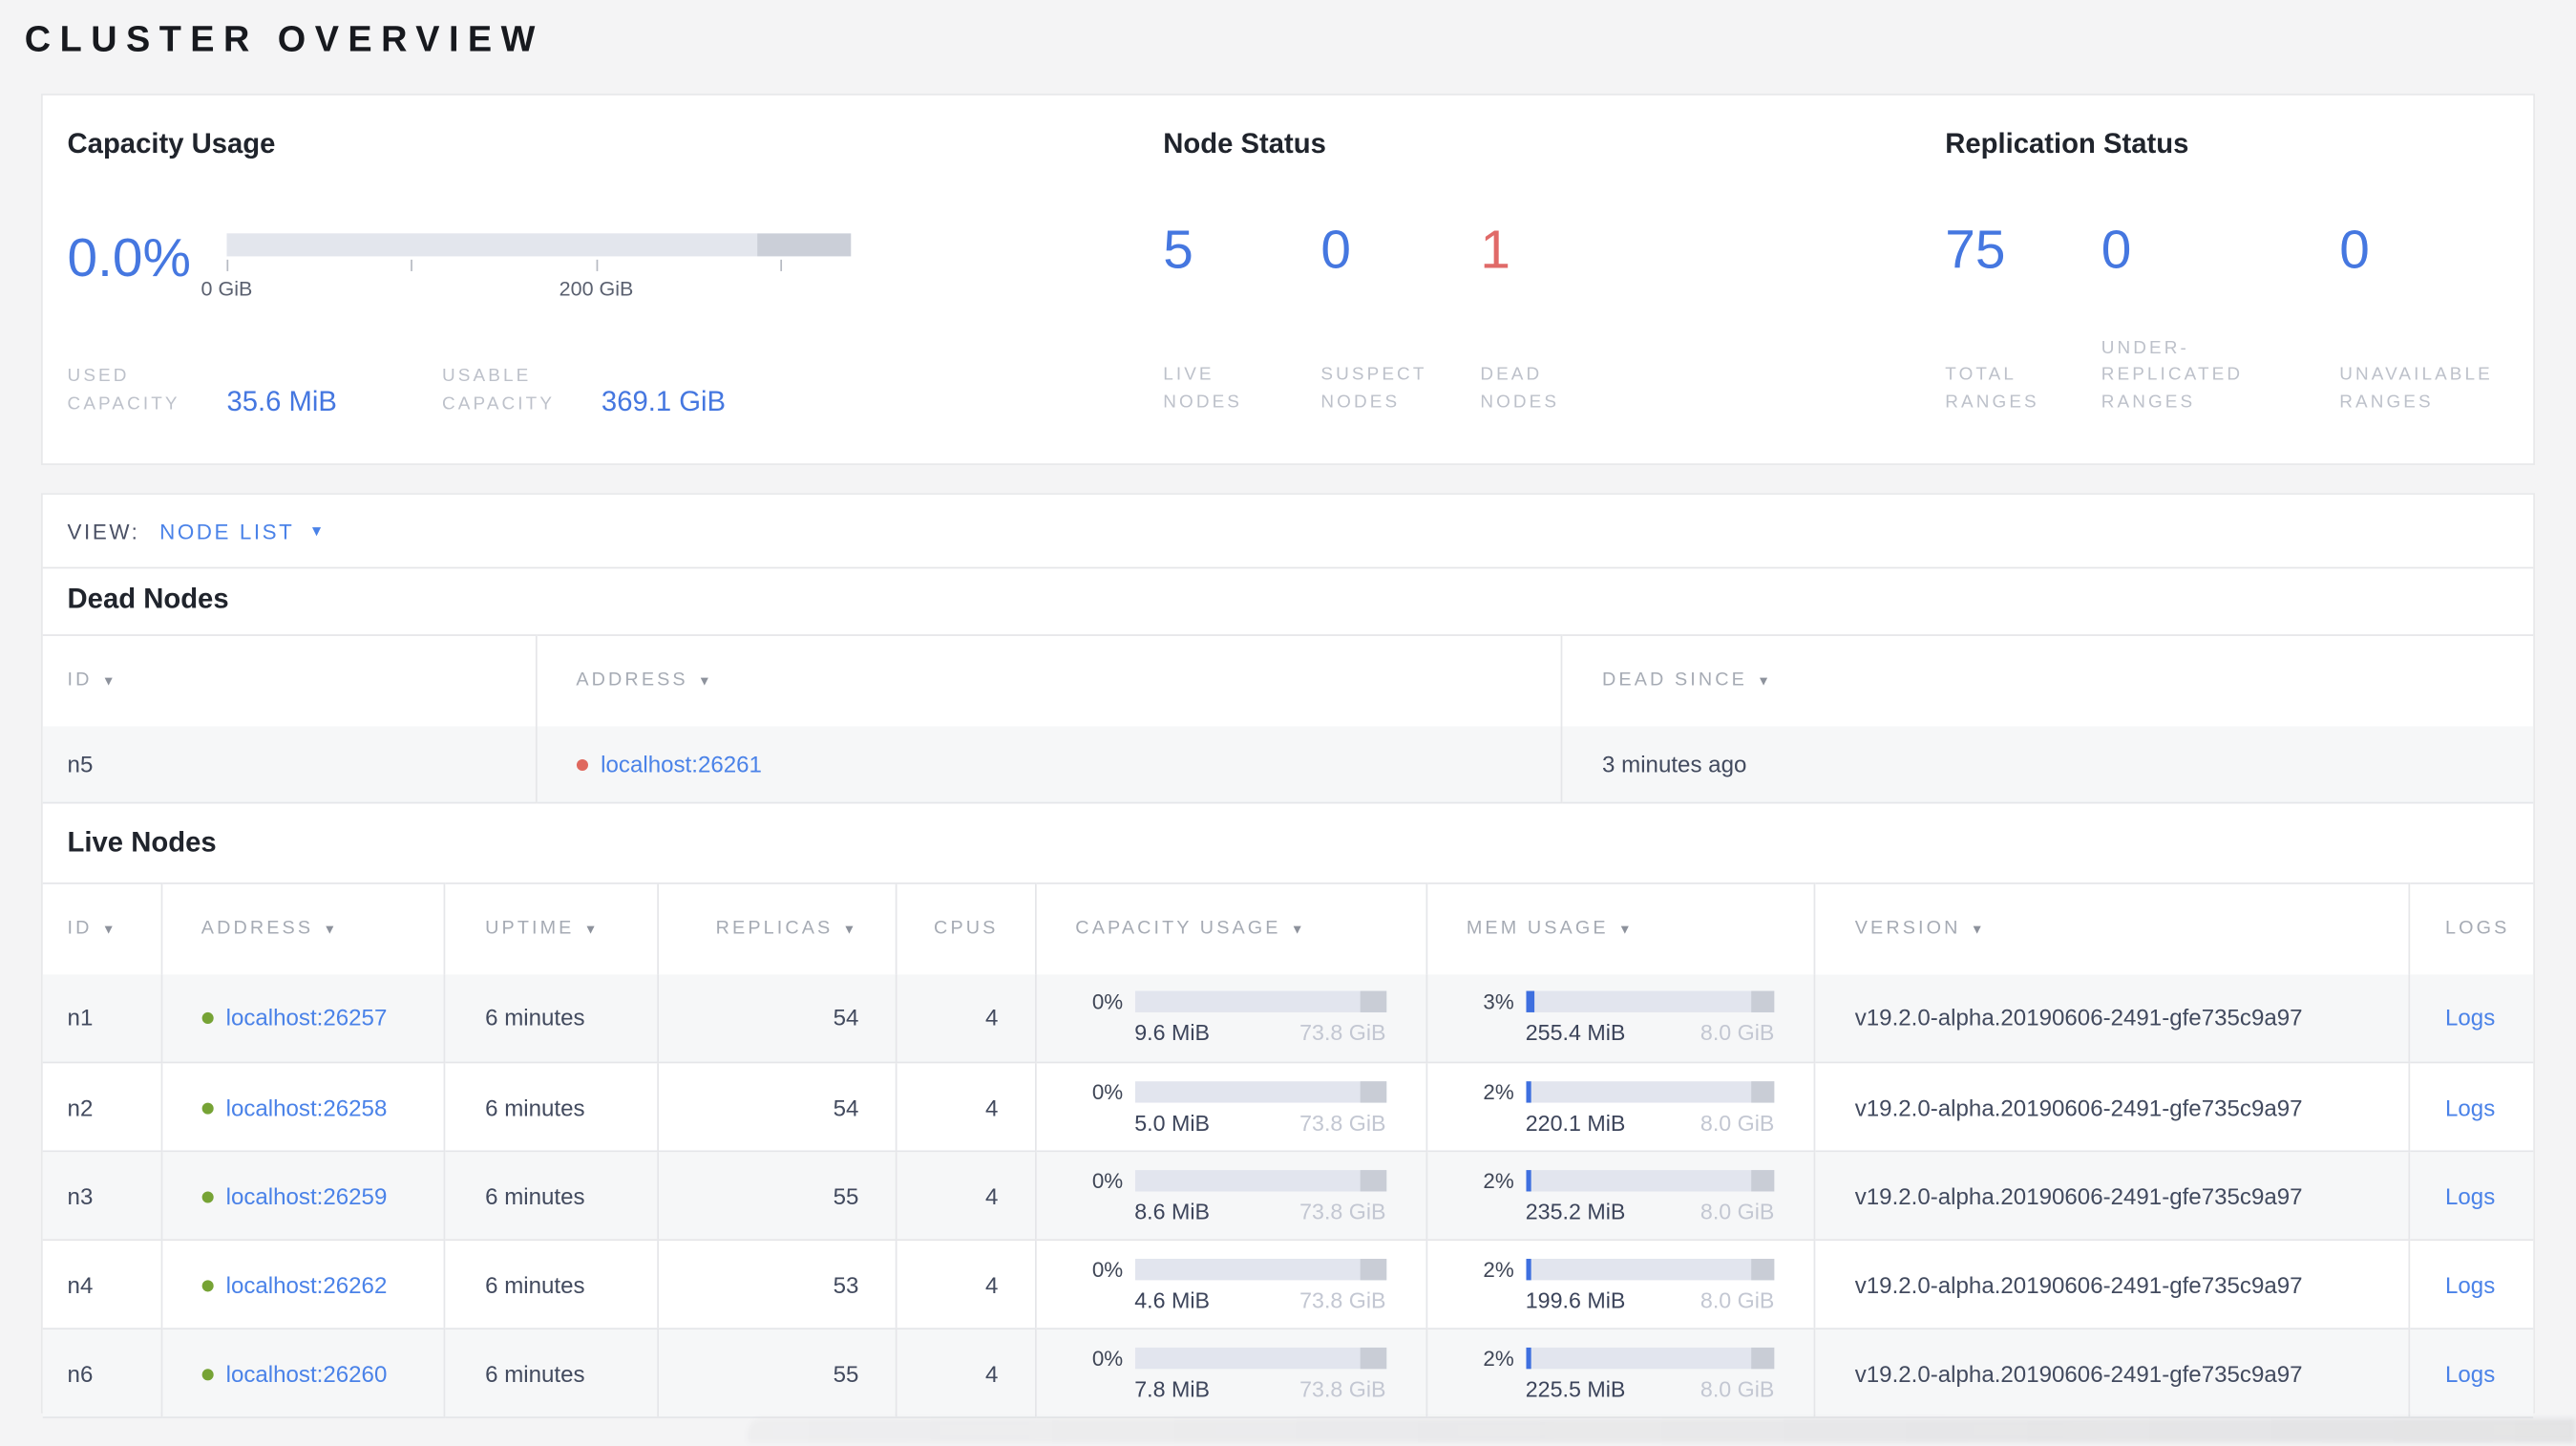 The image size is (2576, 1446). What do you see at coordinates (171, 143) in the screenshot?
I see `capacity-usage-title: Capacity Usage` at bounding box center [171, 143].